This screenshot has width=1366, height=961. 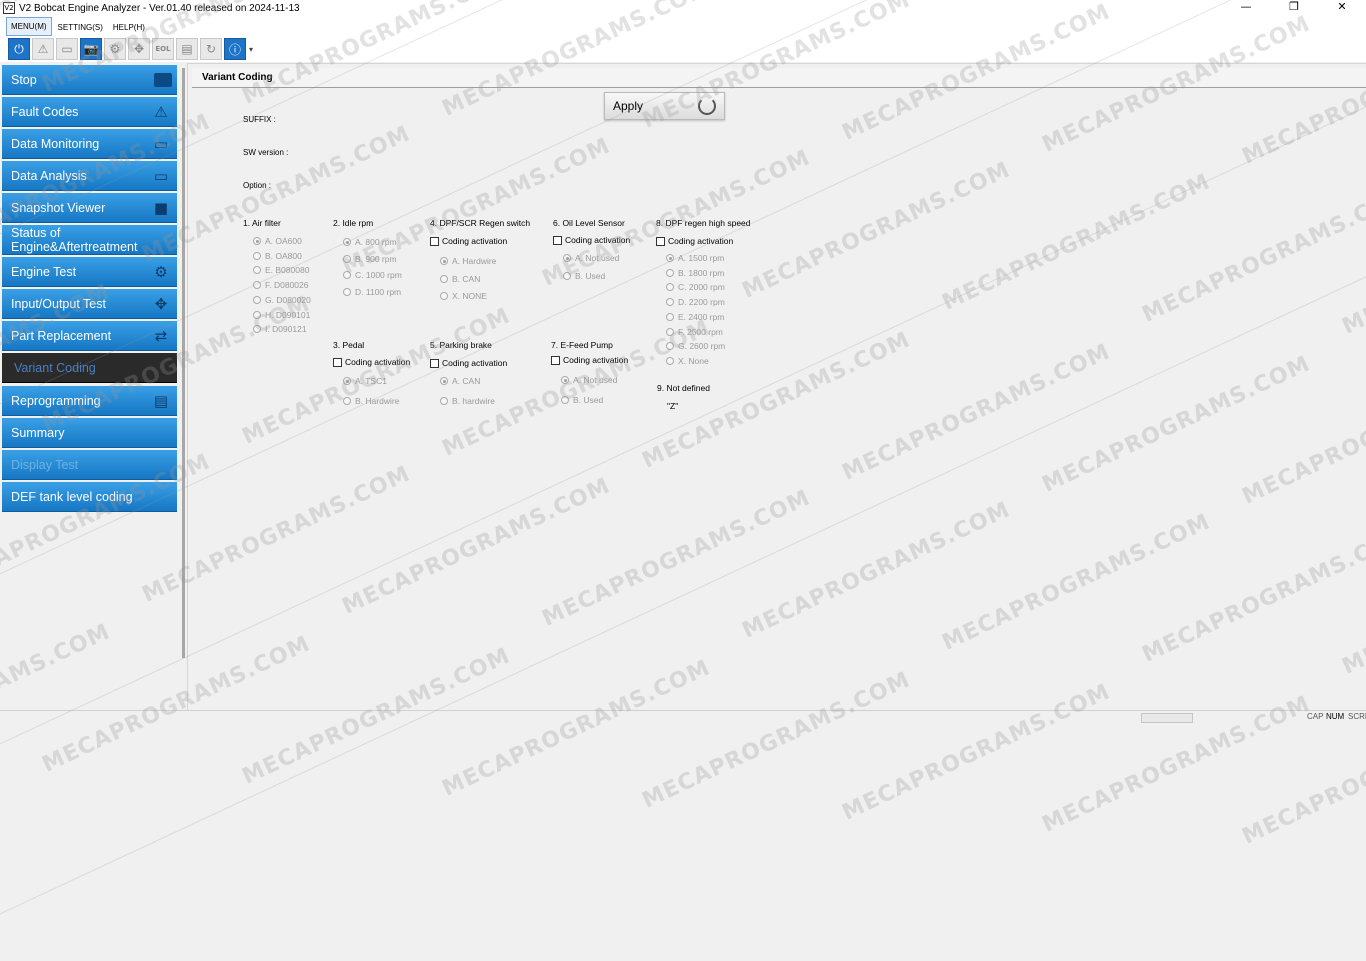 I want to click on idle-rpm-option-radio: B. 900 rpm, so click(x=370, y=259).